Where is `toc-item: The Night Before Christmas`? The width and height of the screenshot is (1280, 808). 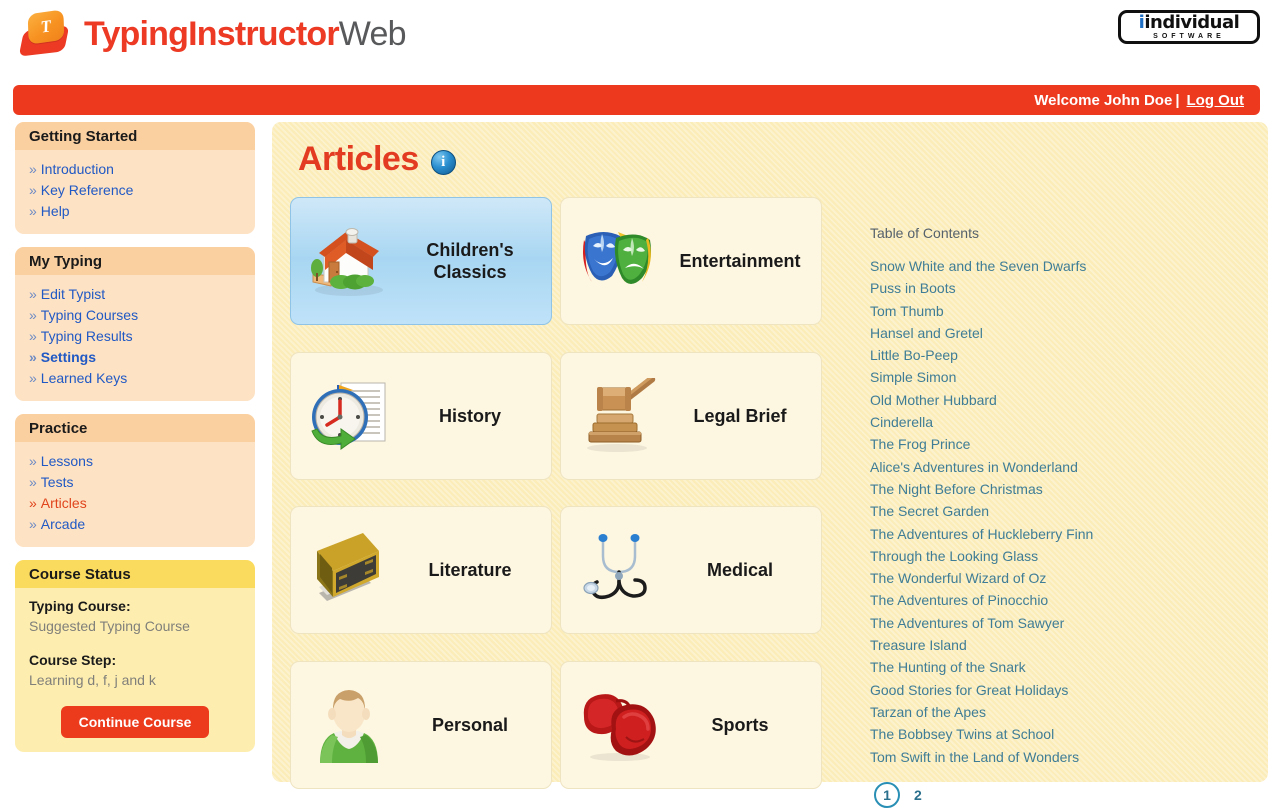
toc-item: The Night Before Christmas is located at coordinates (1050, 489).